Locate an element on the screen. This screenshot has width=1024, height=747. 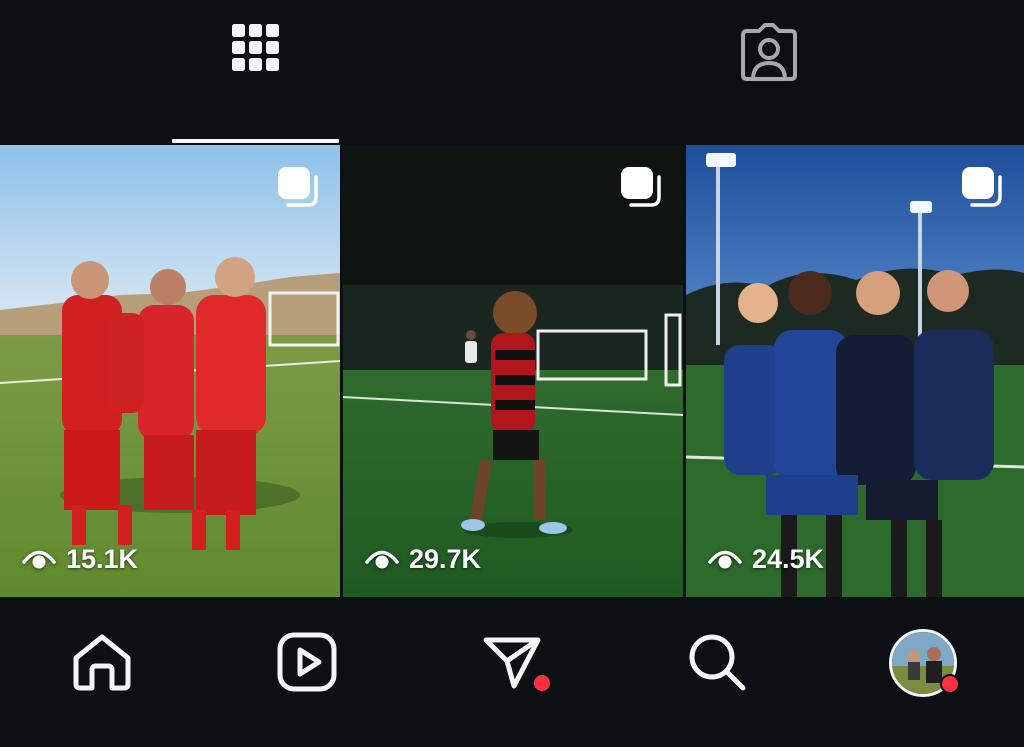
nav-home is located at coordinates (102, 662).